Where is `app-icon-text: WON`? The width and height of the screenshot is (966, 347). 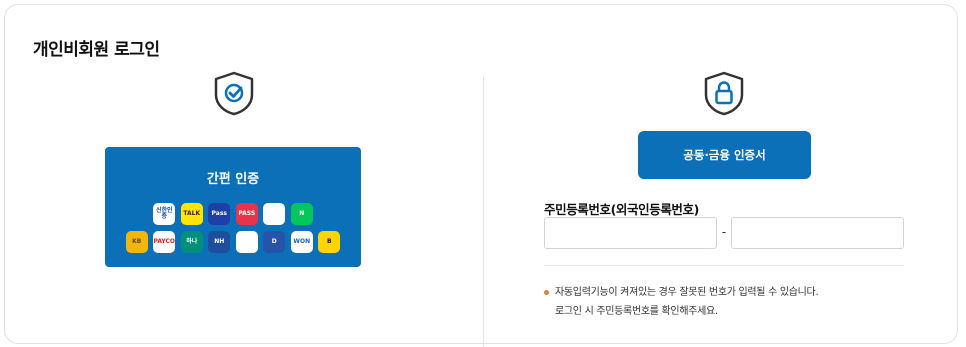 app-icon-text: WON is located at coordinates (302, 241).